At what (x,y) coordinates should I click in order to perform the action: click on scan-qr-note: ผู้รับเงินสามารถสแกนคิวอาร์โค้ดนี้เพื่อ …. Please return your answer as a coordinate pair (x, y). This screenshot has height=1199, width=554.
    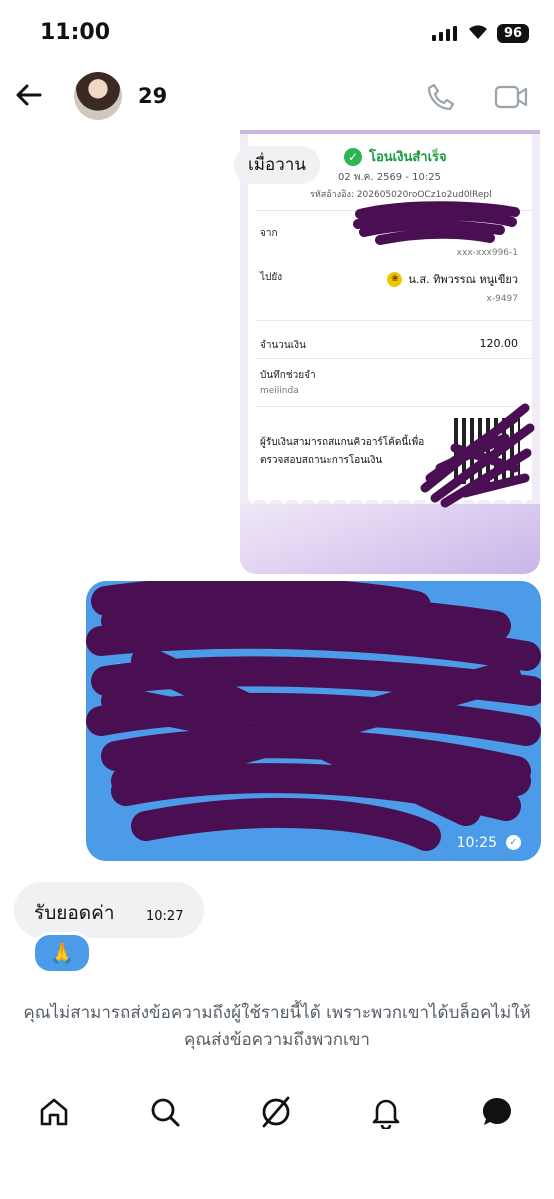
    Looking at the image, I should click on (350, 452).